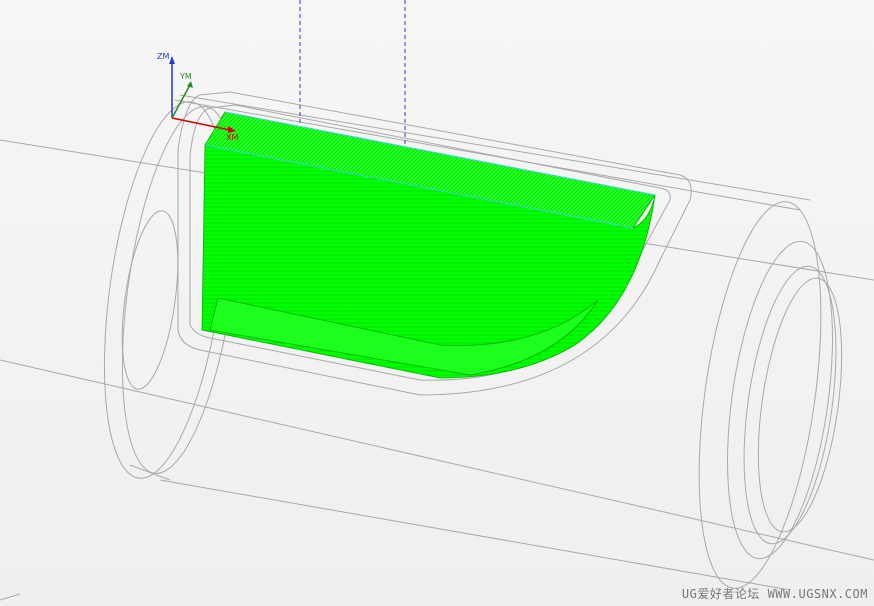 The image size is (874, 606). What do you see at coordinates (774, 594) in the screenshot?
I see `watermark-text: UG爱好者论坛 WWW.UGSNX.COM` at bounding box center [774, 594].